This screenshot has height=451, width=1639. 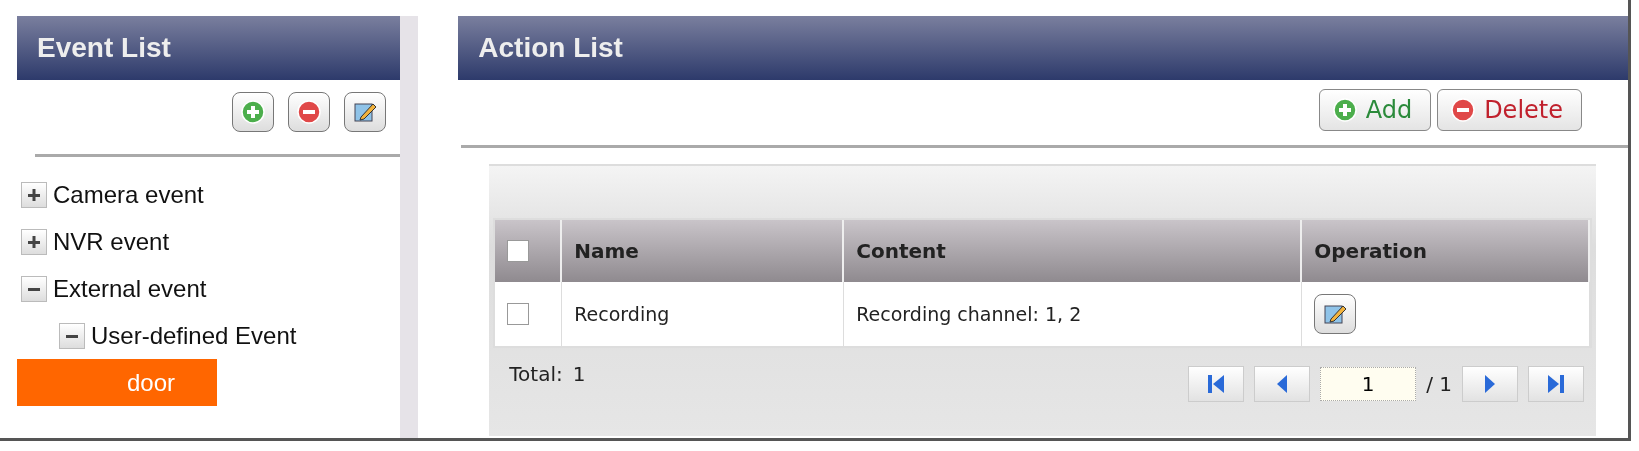 I want to click on tree-item: NVR event, so click(x=93, y=241).